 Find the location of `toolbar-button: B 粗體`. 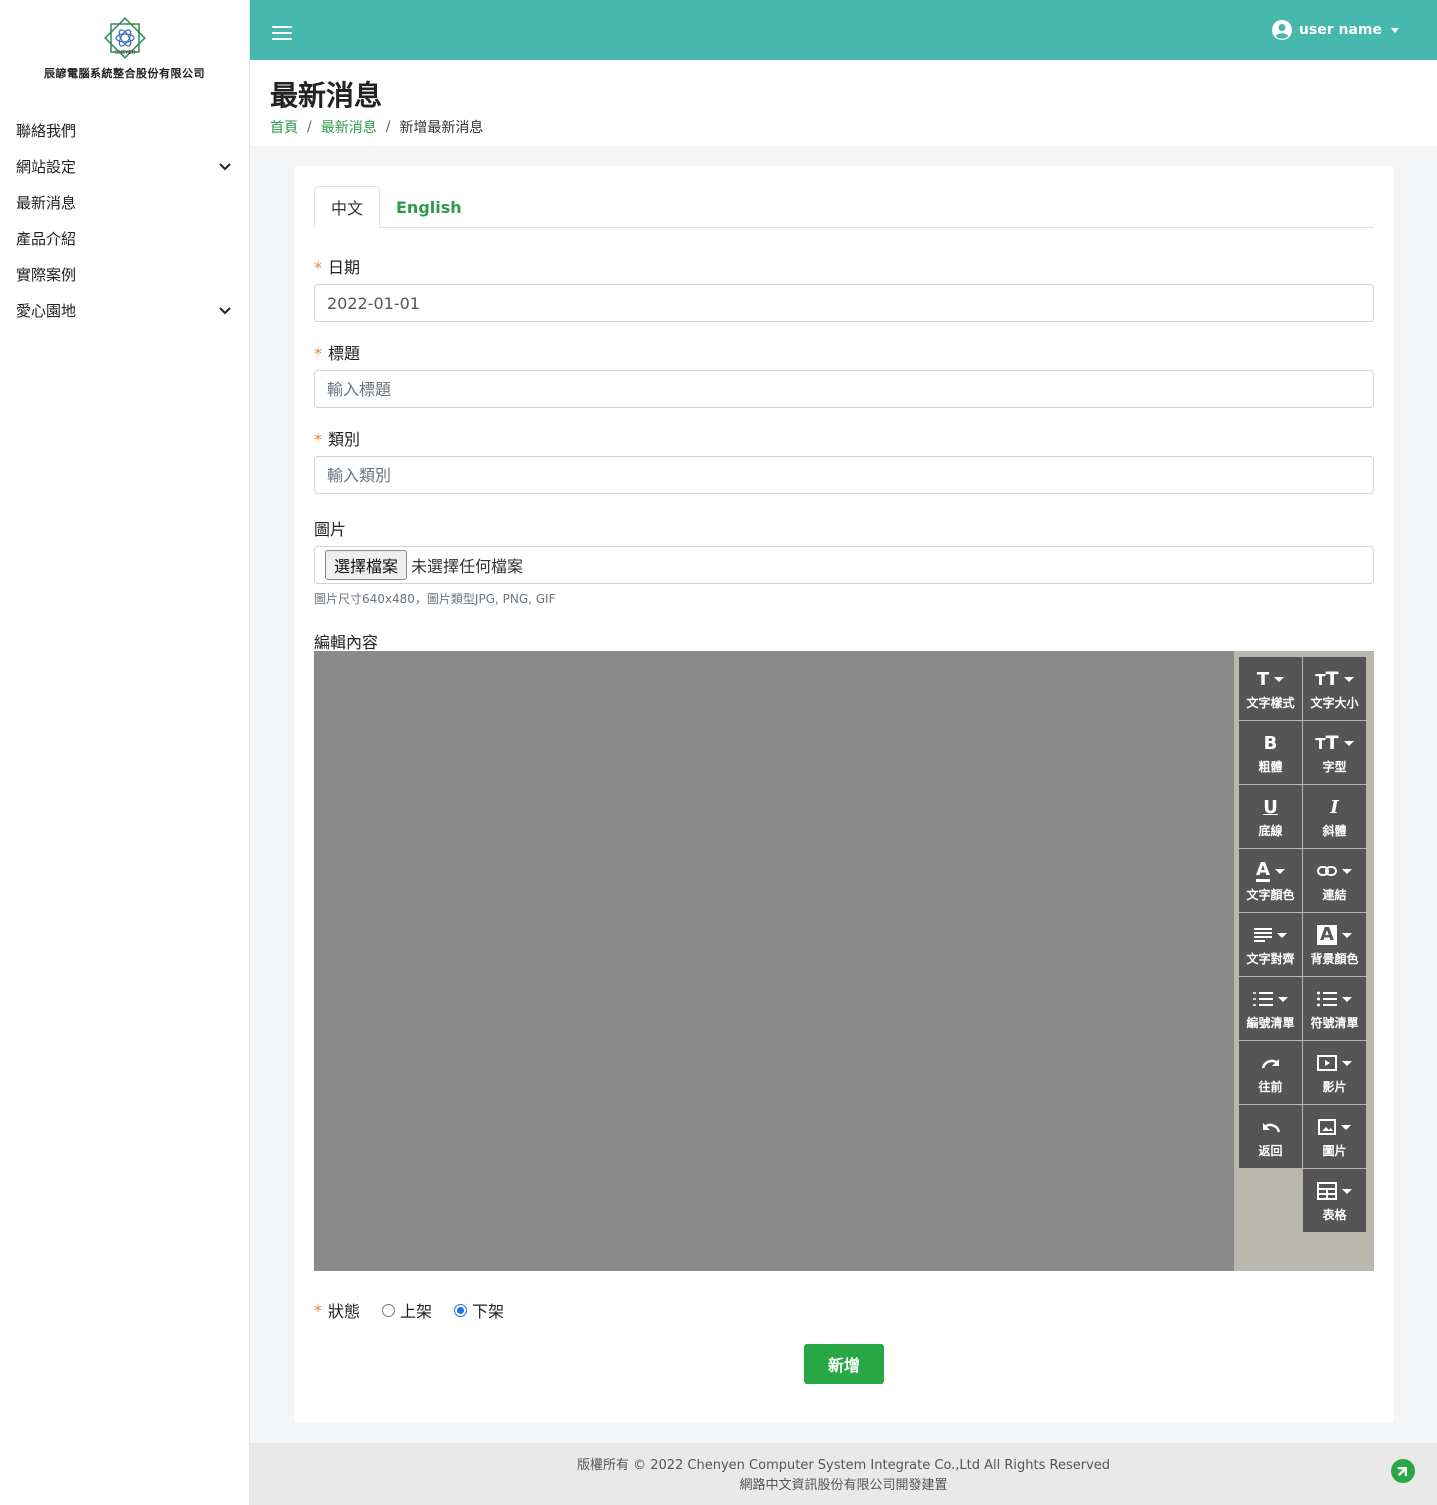

toolbar-button: B 粗體 is located at coordinates (1270, 752).